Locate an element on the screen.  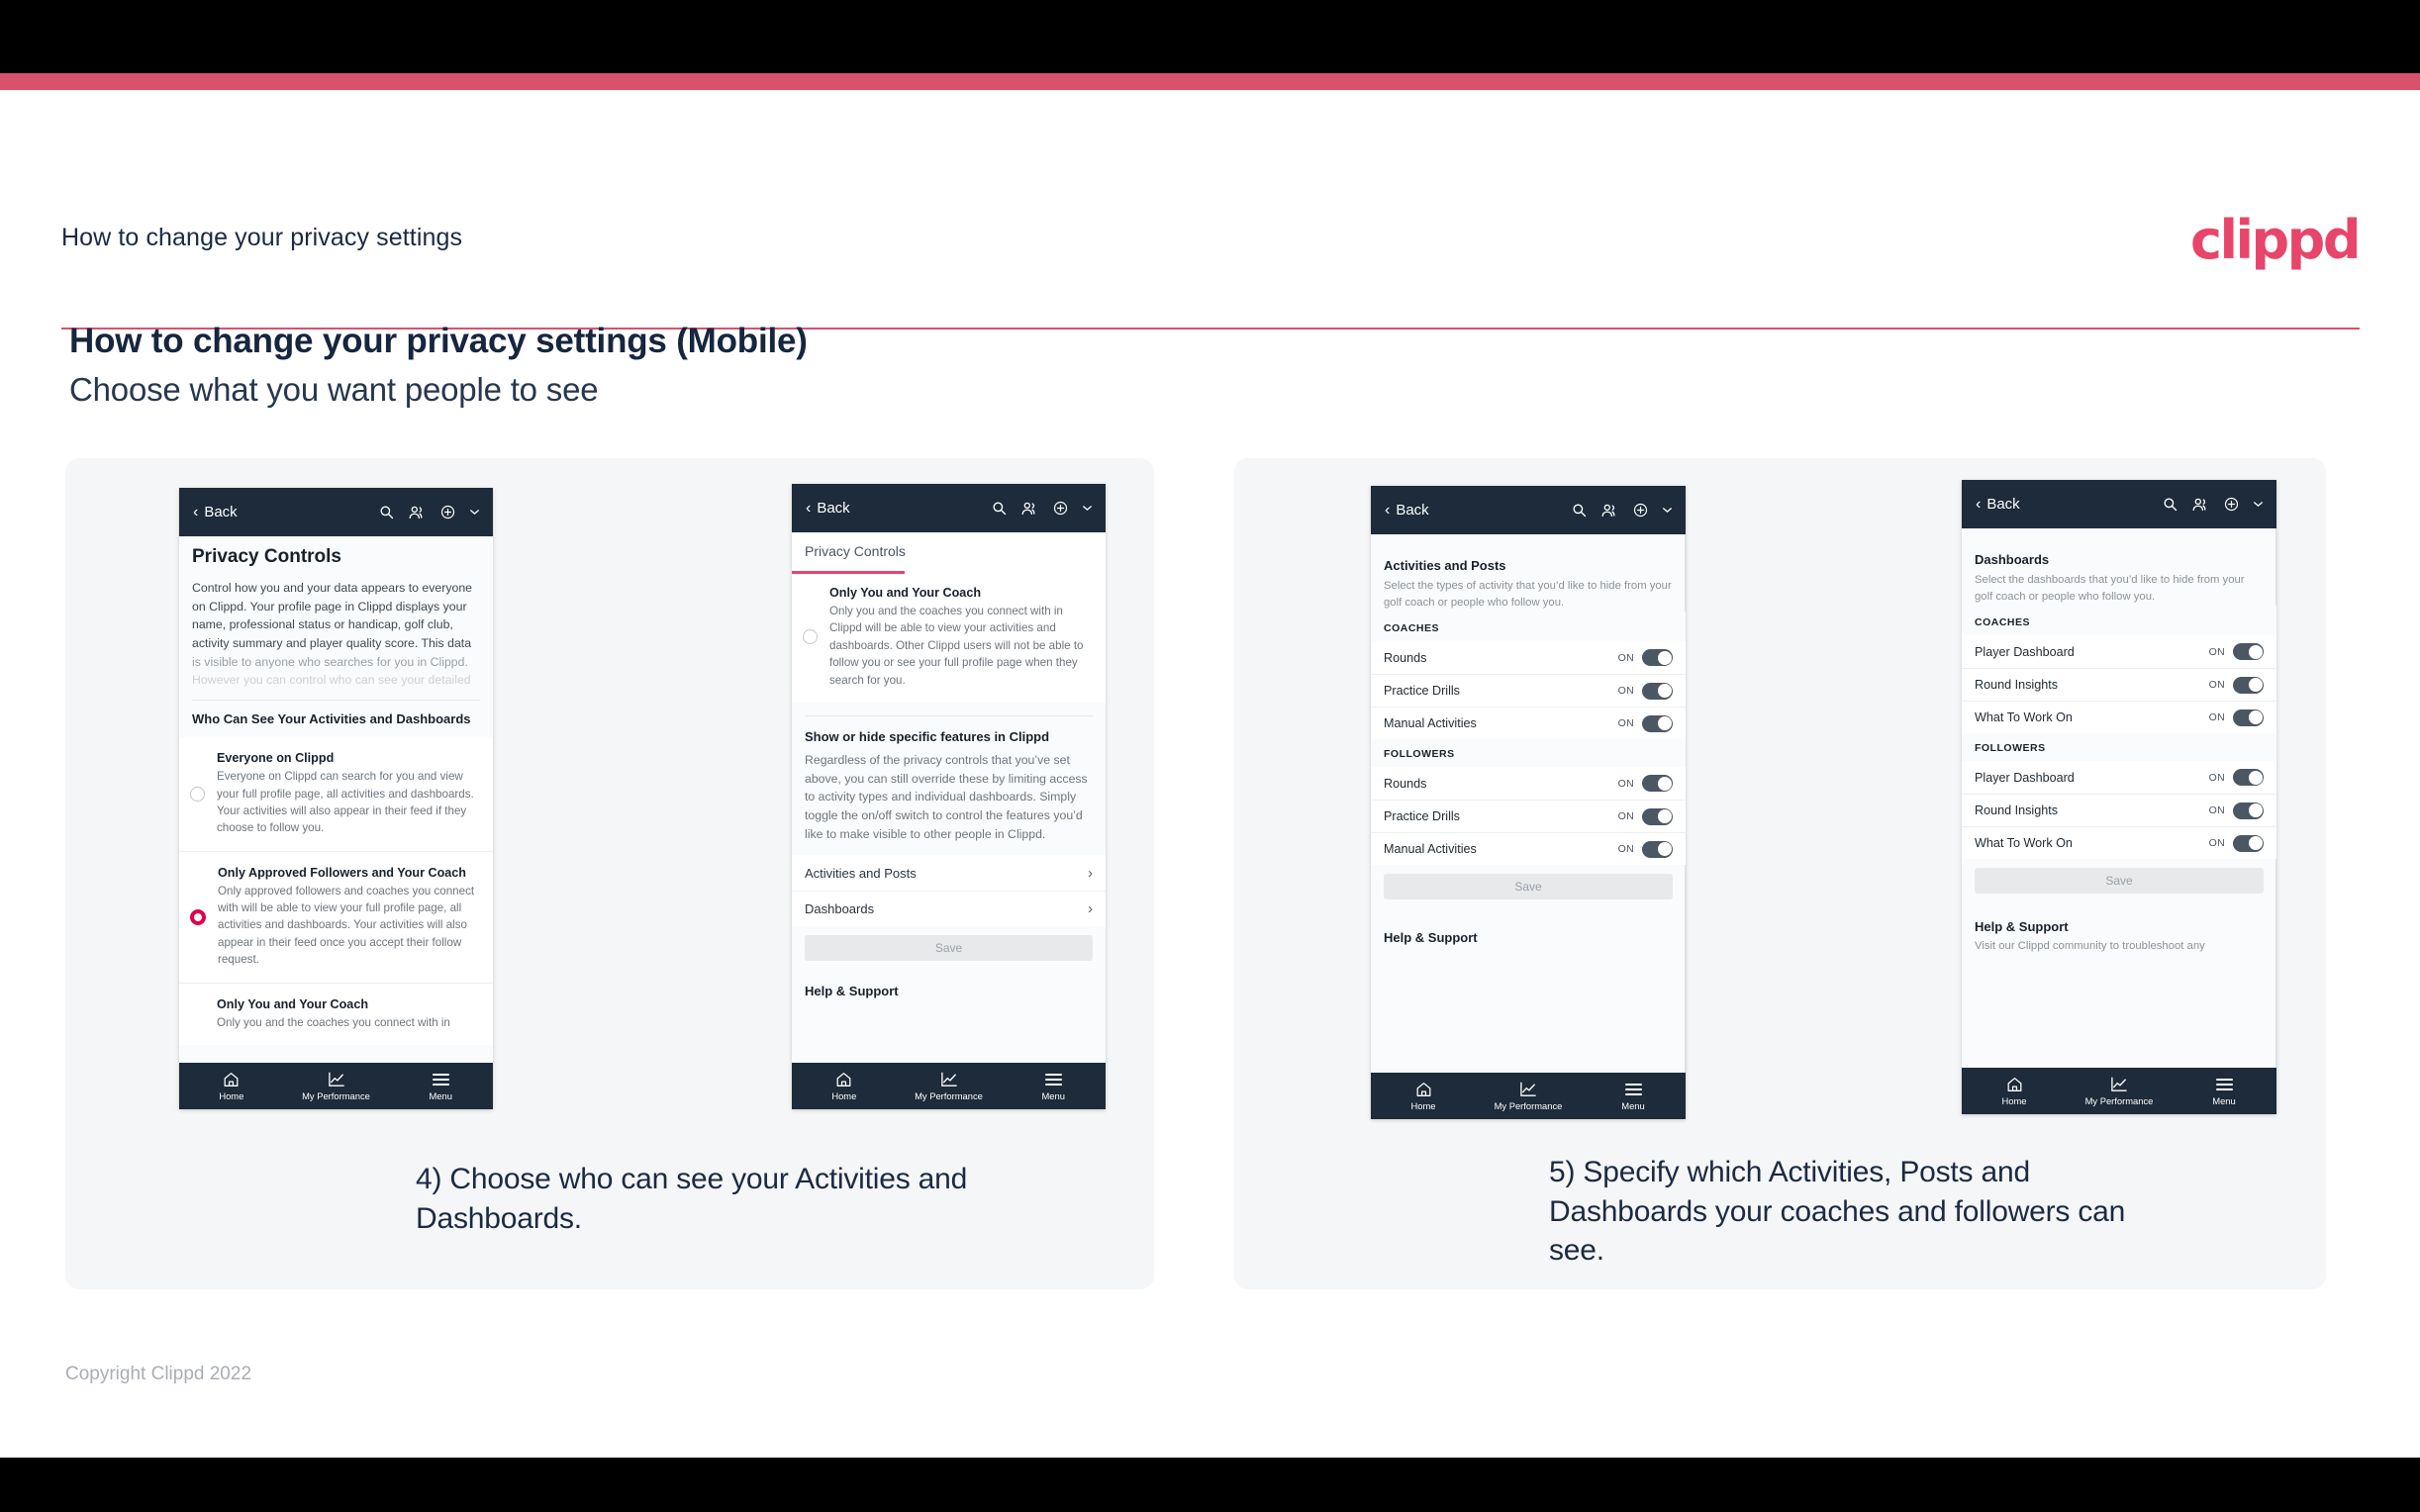
nav-home-label: Home is located at coordinates (231, 1095).